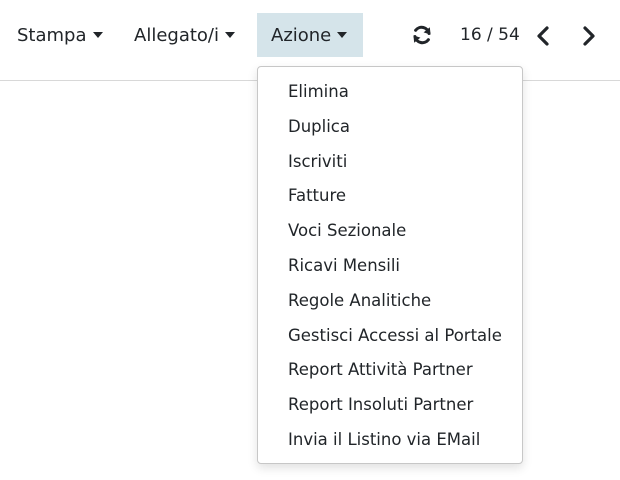  Describe the element at coordinates (390, 301) in the screenshot. I see `menu-item-regole-analitiche: Regole Analitiche` at that location.